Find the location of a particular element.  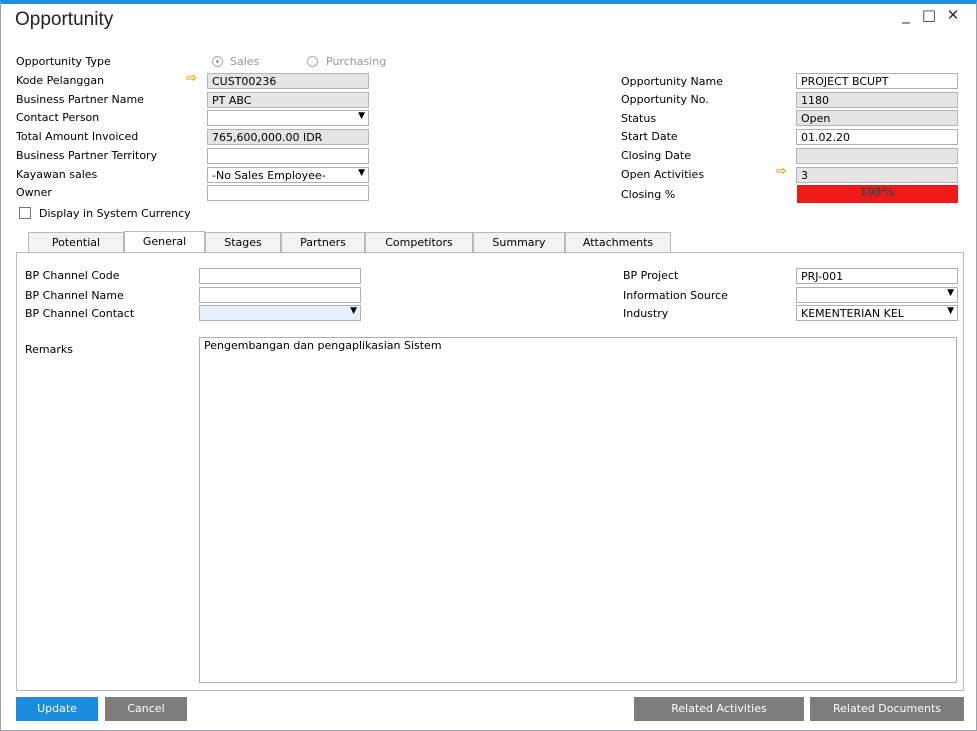

kode-pelanggan-label: Kode Pelanggan is located at coordinates (60, 80).